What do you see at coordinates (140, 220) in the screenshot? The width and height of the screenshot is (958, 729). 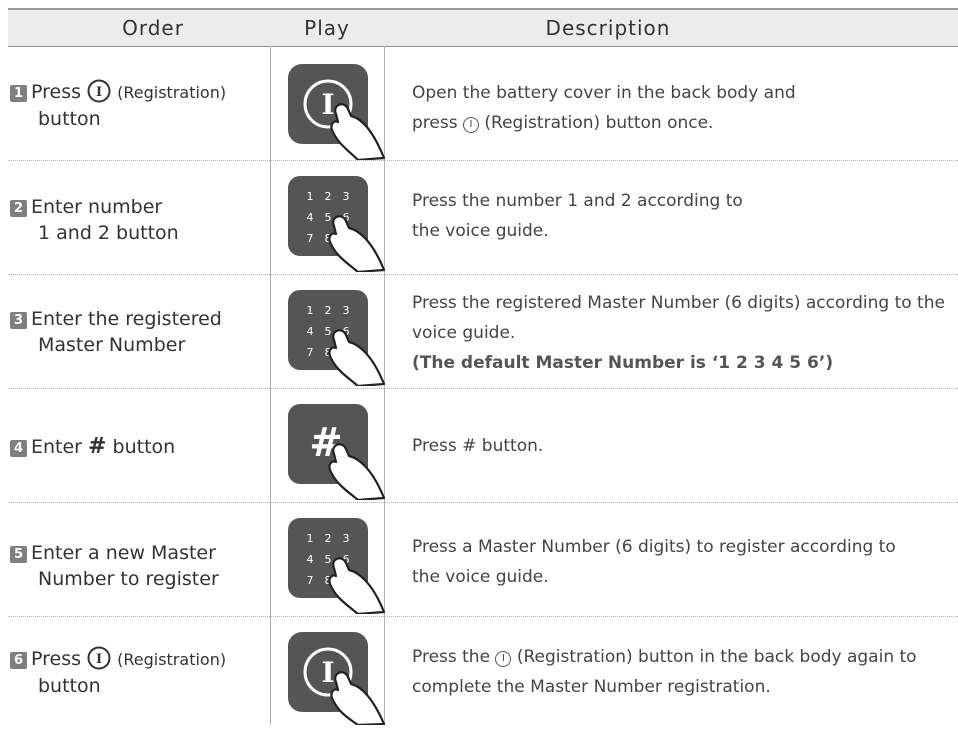 I see `order-cell: 2 Enter number 1 and 2 button` at bounding box center [140, 220].